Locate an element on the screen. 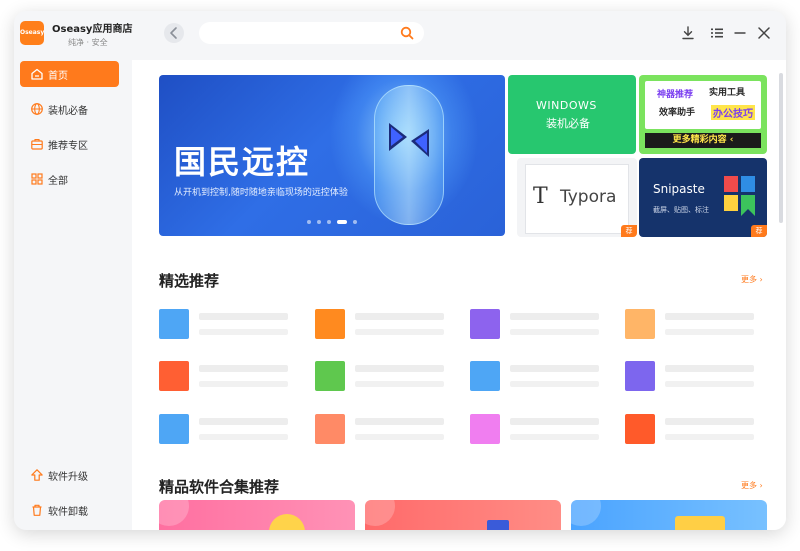 The image size is (800, 551). typora-logo: T is located at coordinates (540, 196).